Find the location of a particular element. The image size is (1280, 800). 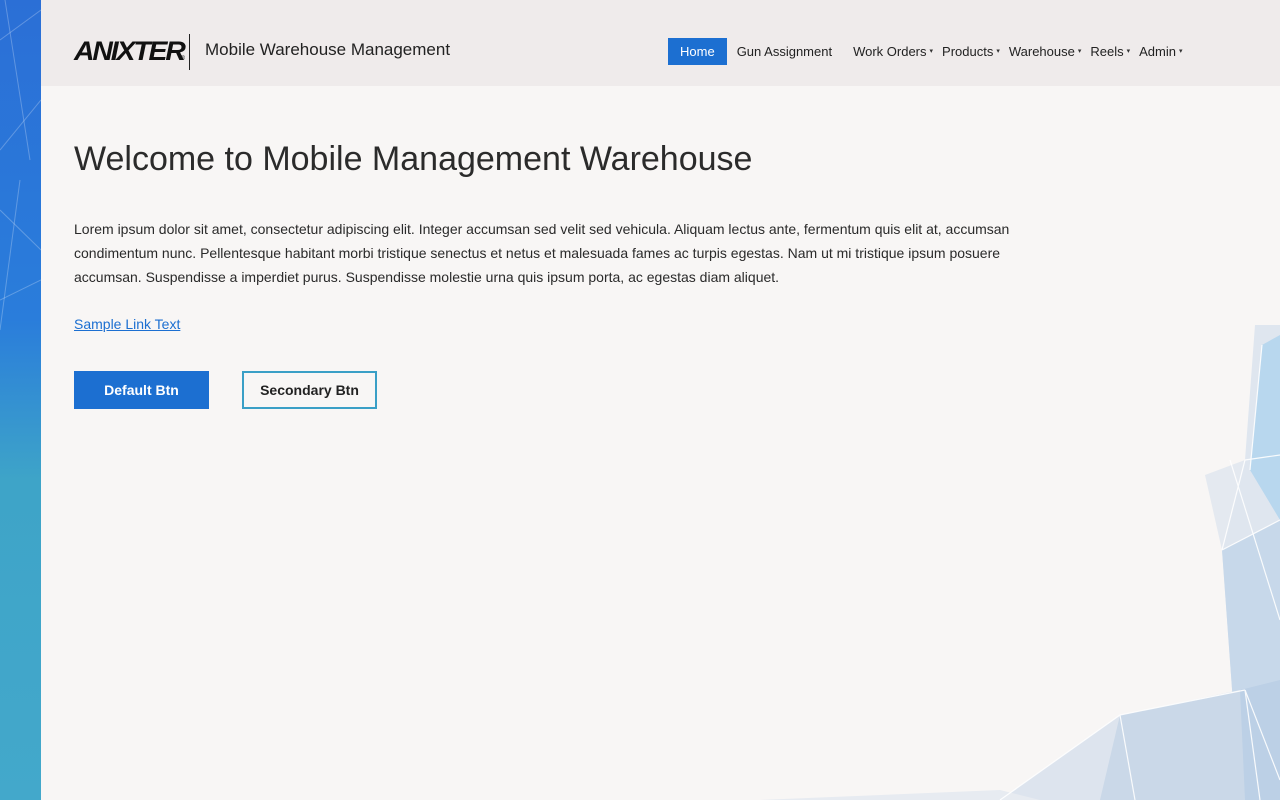

nav-label: Work Orders is located at coordinates (890, 51).